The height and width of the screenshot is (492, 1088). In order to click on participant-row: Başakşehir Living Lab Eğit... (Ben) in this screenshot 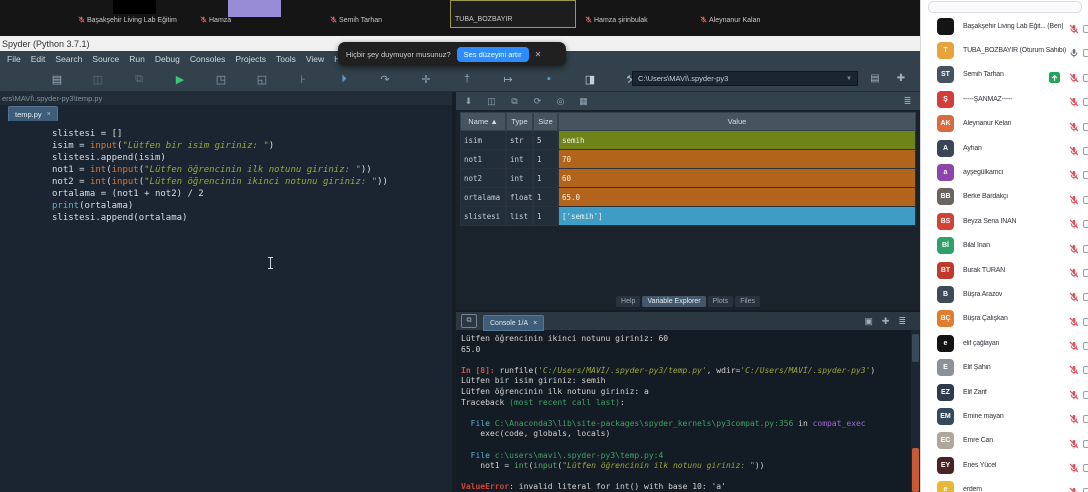, I will do `click(1004, 26)`.